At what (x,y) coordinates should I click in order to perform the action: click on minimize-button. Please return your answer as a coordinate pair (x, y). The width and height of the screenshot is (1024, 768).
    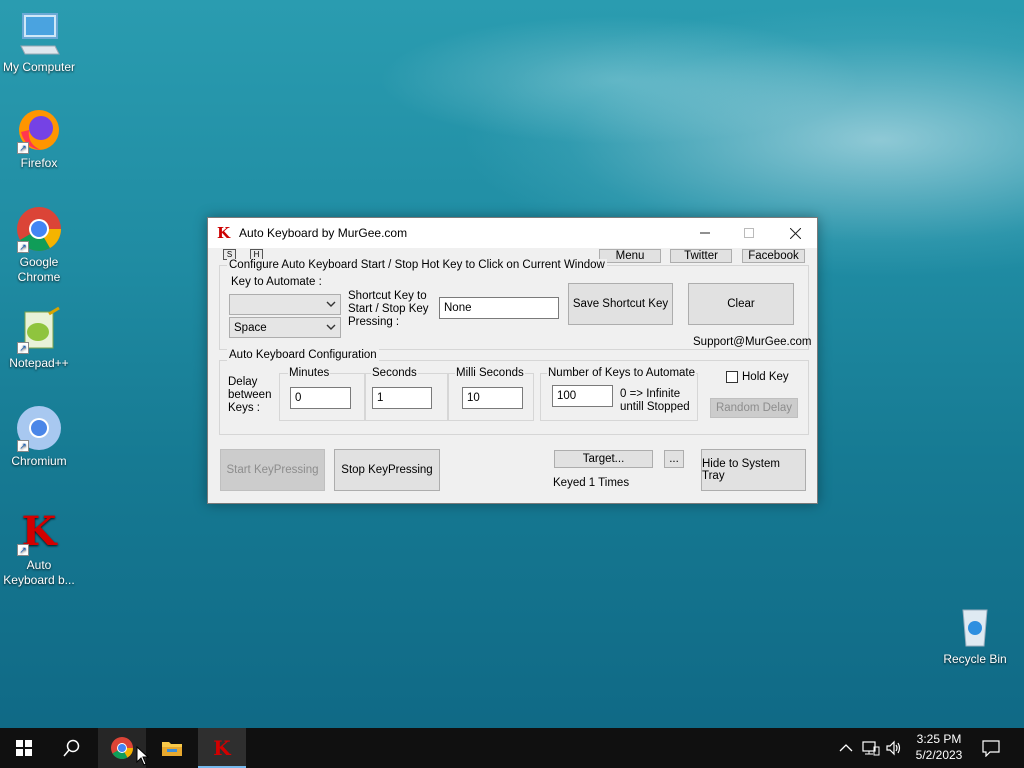
    Looking at the image, I should click on (705, 233).